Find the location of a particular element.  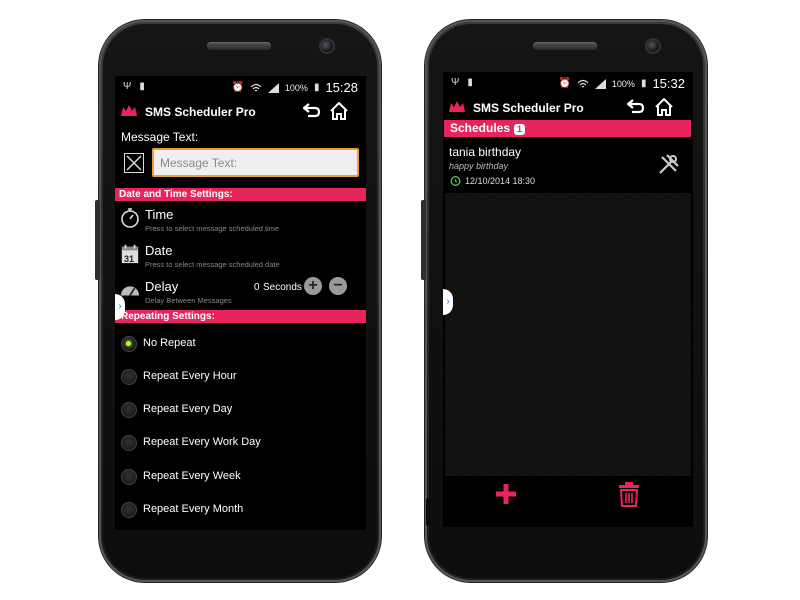

repeat-option-label: Repeat Every Week is located at coordinates (192, 476).